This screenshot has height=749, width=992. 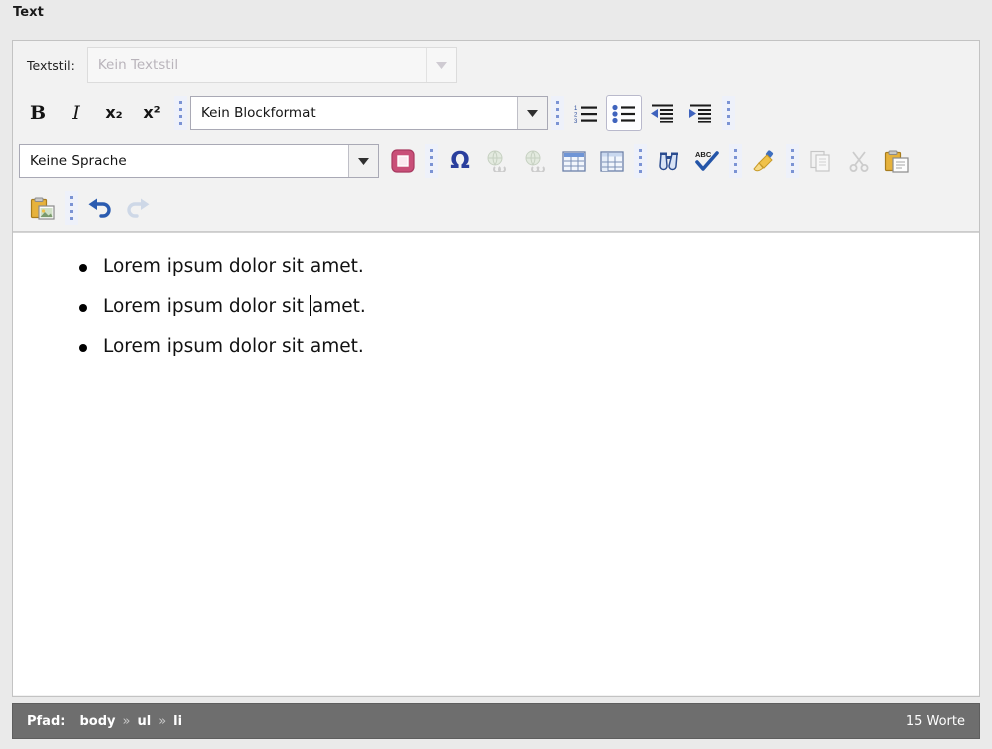 I want to click on undo-button, so click(x=100, y=208).